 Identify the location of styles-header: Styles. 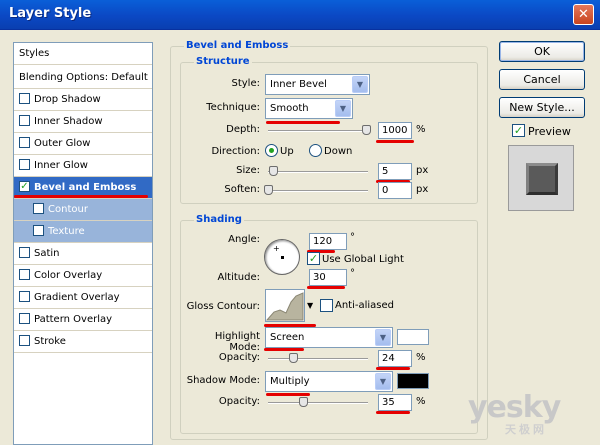
(83, 54).